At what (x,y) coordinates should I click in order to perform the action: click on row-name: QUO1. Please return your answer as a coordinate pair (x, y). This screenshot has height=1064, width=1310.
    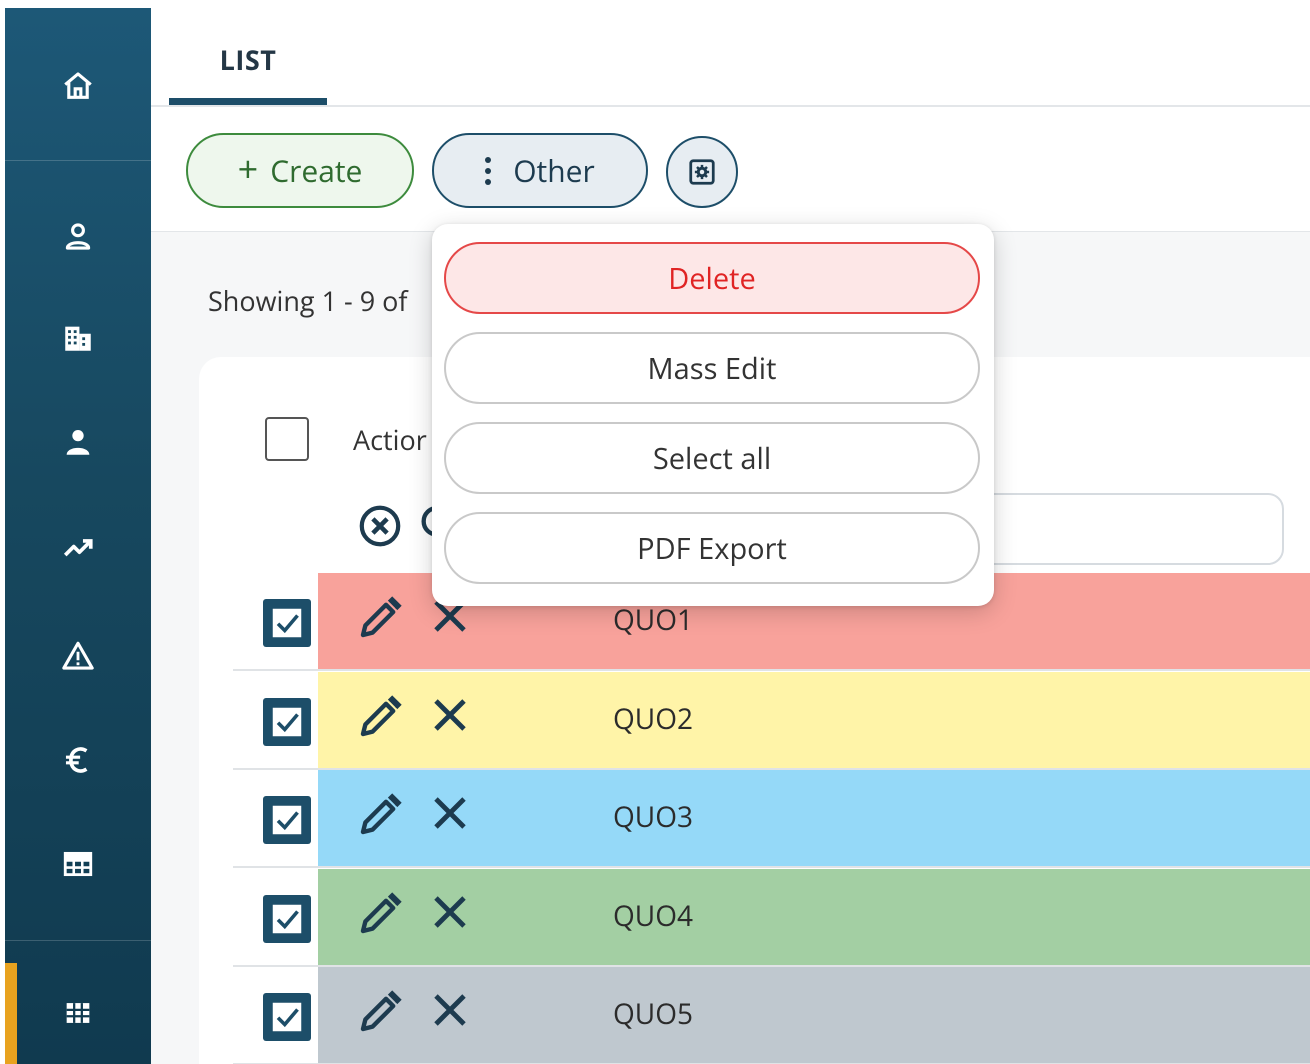
    Looking at the image, I should click on (653, 620).